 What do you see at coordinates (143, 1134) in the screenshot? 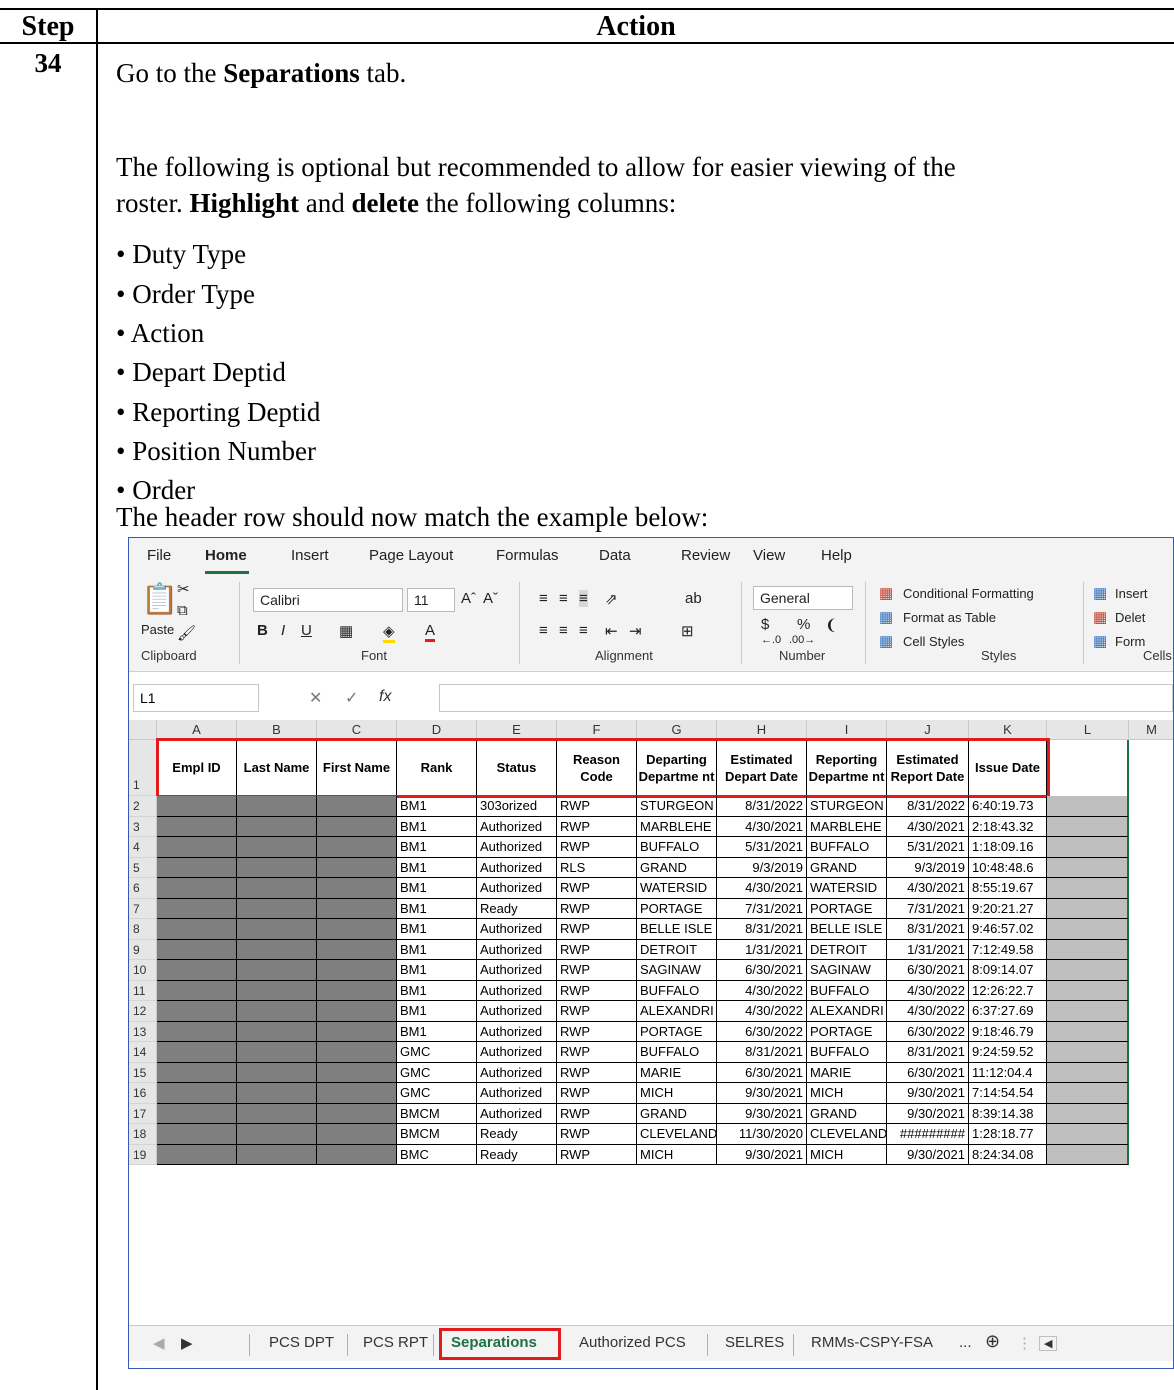
I see `row-header: 18` at bounding box center [143, 1134].